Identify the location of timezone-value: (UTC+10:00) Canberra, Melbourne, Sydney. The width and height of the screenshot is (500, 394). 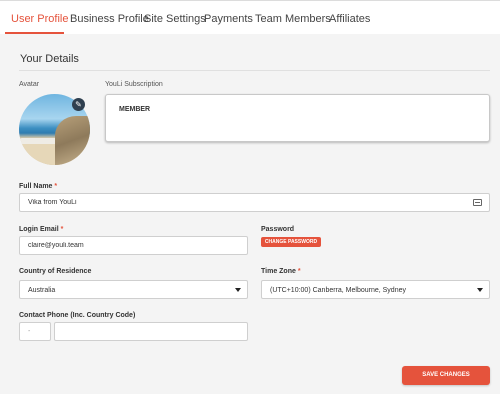
(338, 290).